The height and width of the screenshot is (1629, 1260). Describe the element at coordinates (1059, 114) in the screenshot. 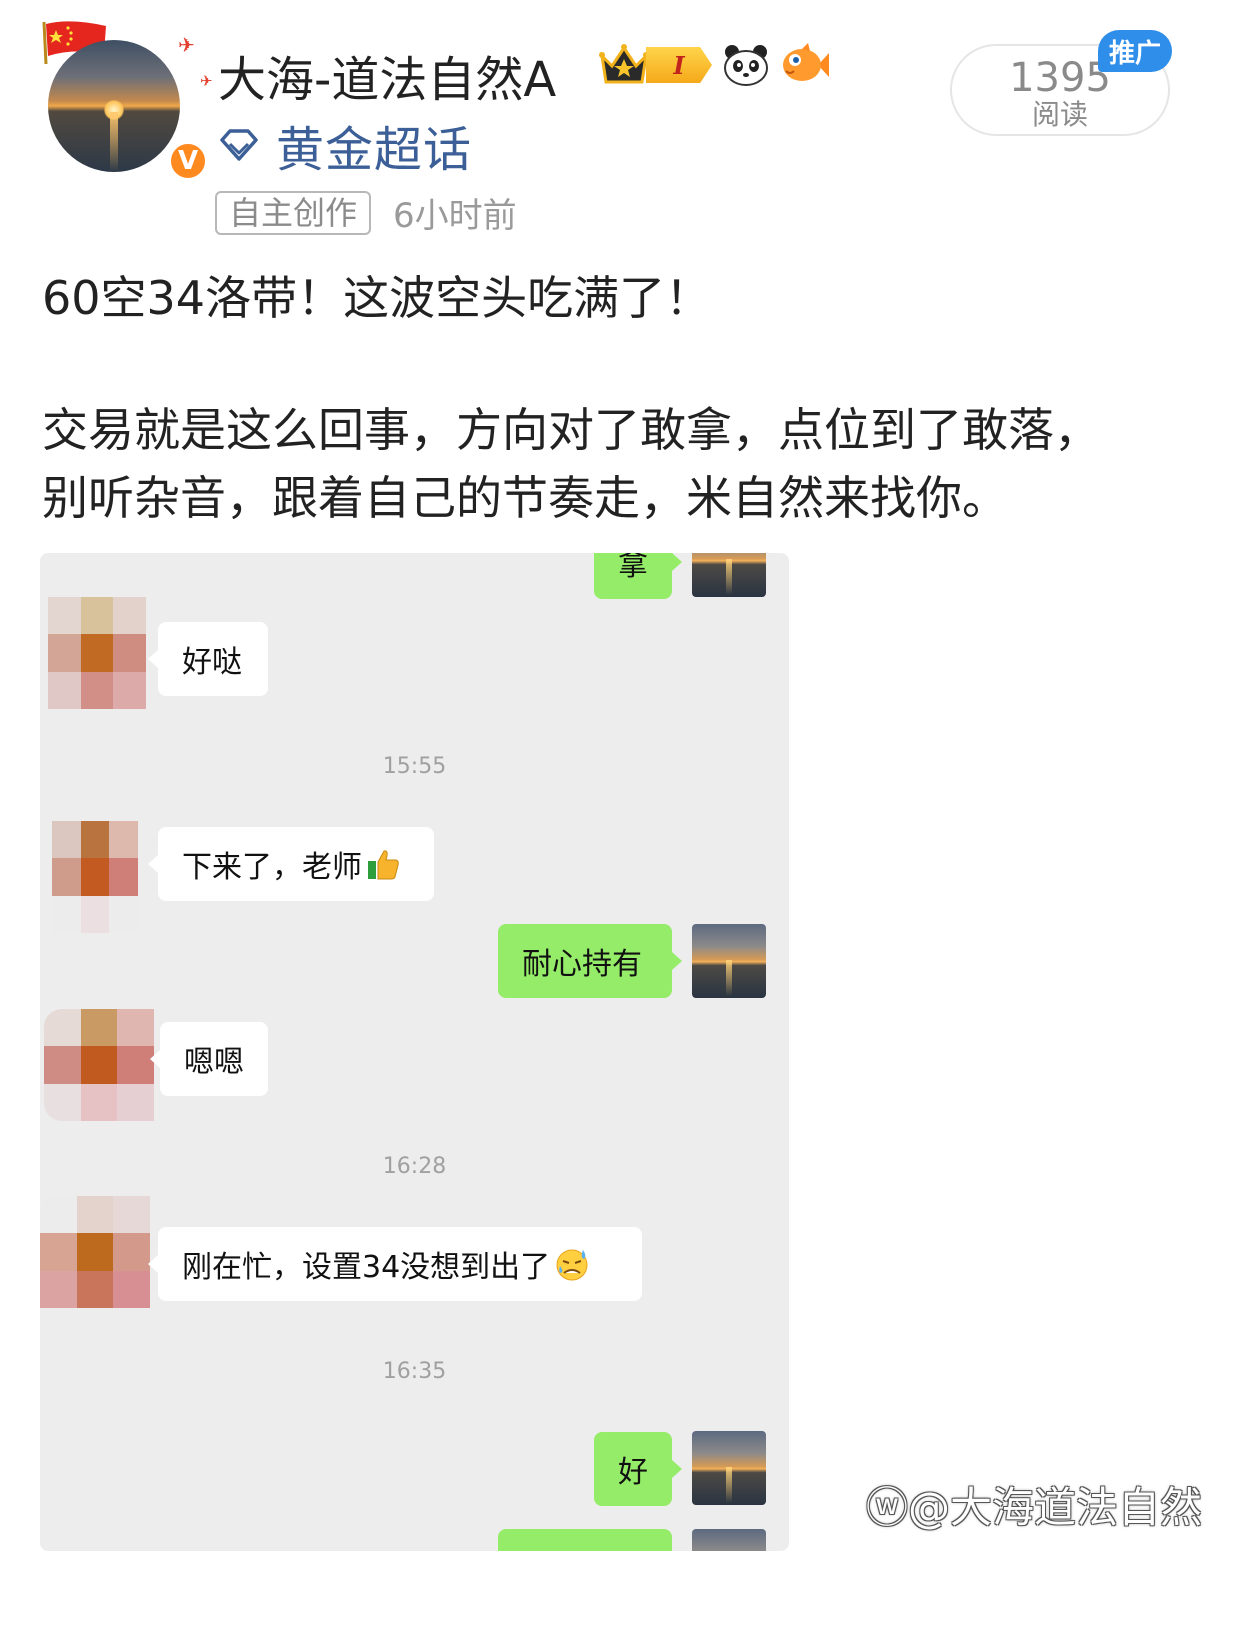

I see `read-label: 阅读` at that location.